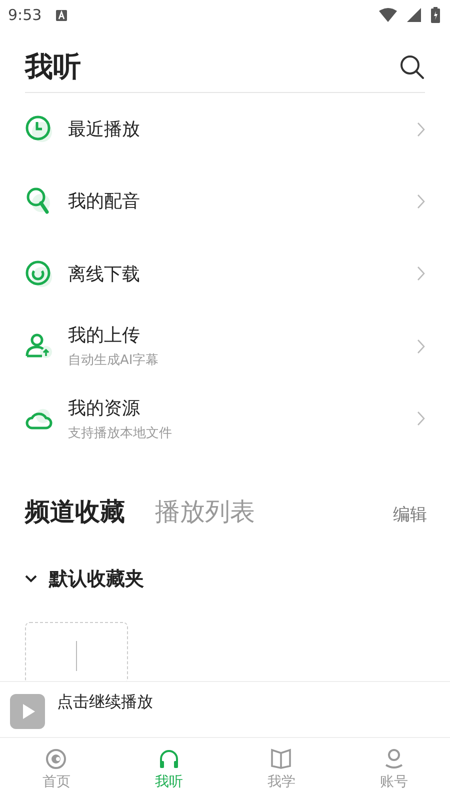  I want to click on user-icon, so click(393, 759).